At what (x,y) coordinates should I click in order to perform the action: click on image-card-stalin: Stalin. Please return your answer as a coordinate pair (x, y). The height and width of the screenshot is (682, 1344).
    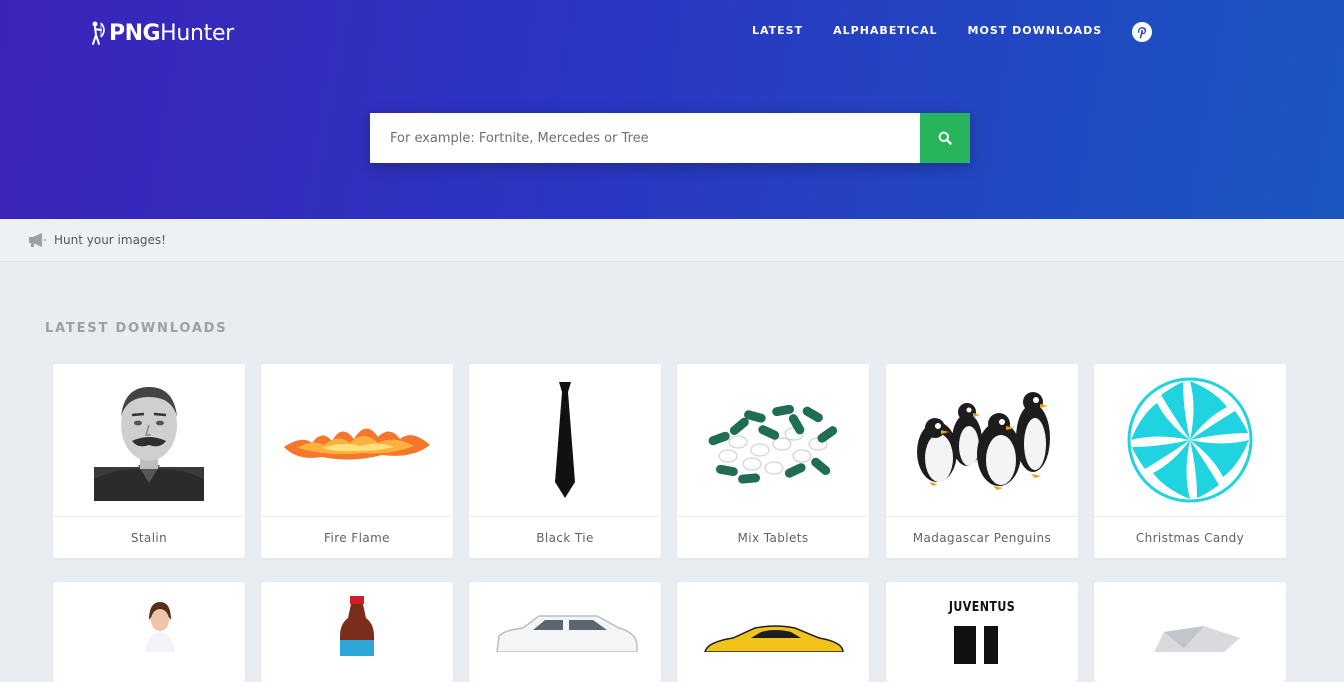
    Looking at the image, I should click on (149, 461).